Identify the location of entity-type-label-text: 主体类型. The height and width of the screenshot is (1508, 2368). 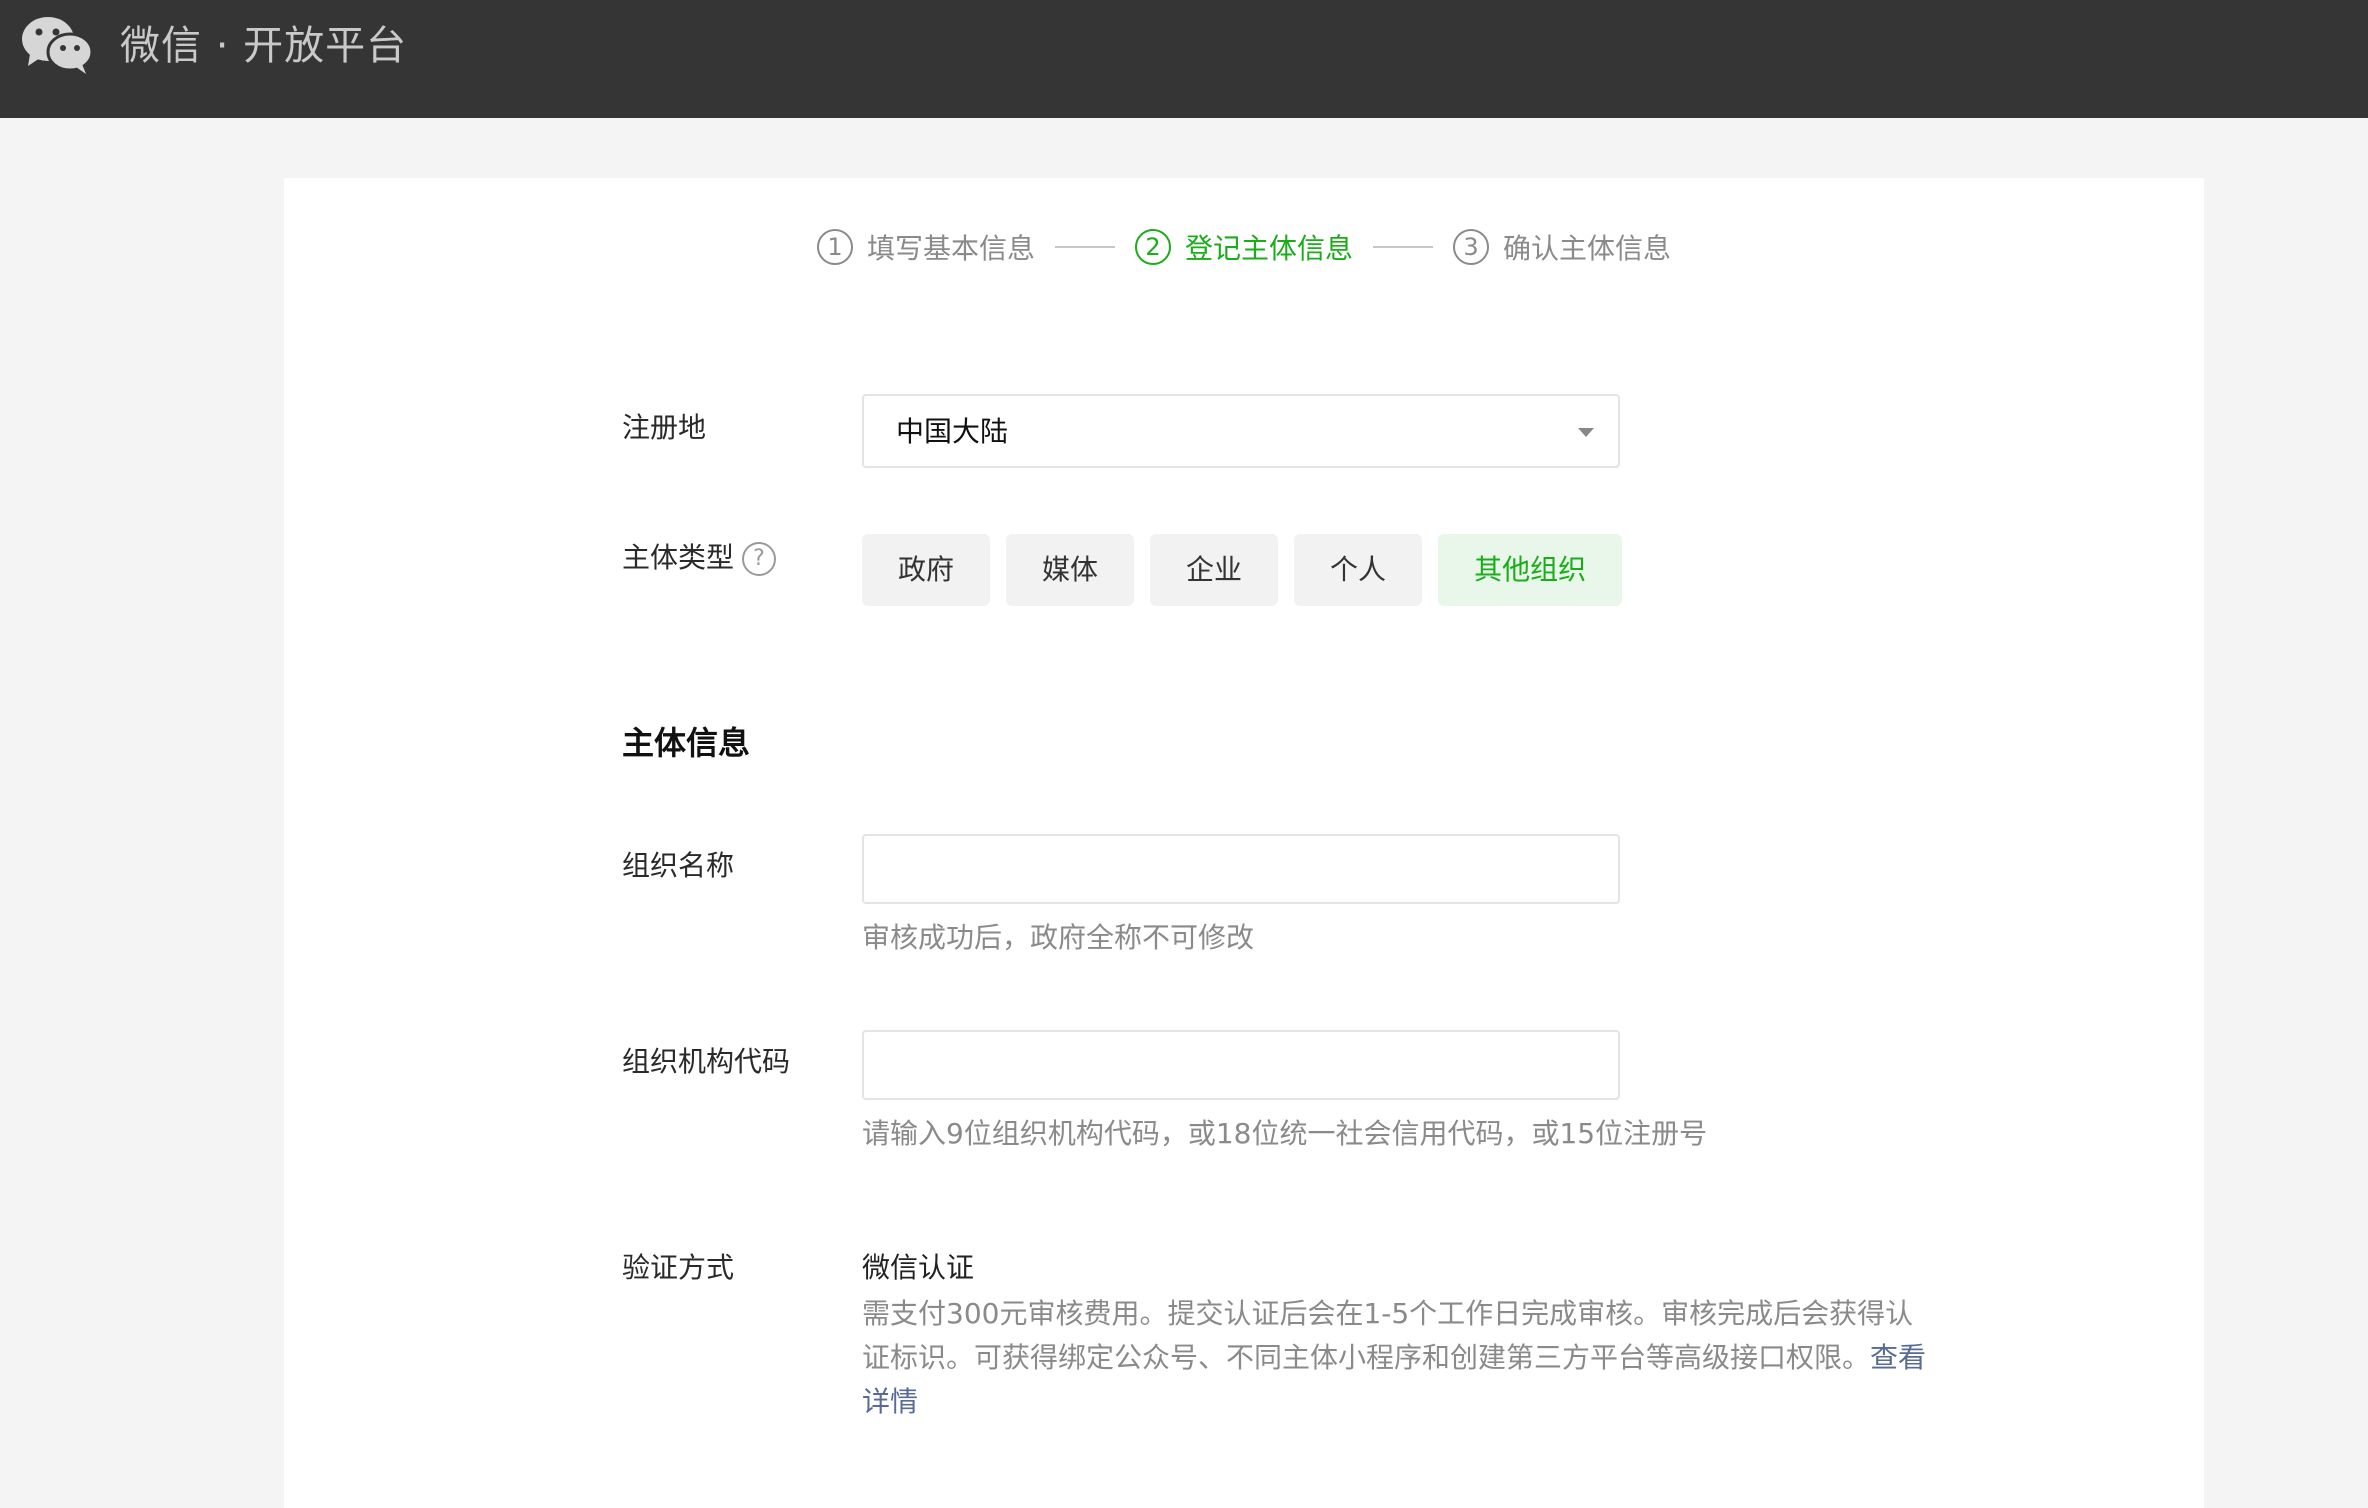
(678, 557).